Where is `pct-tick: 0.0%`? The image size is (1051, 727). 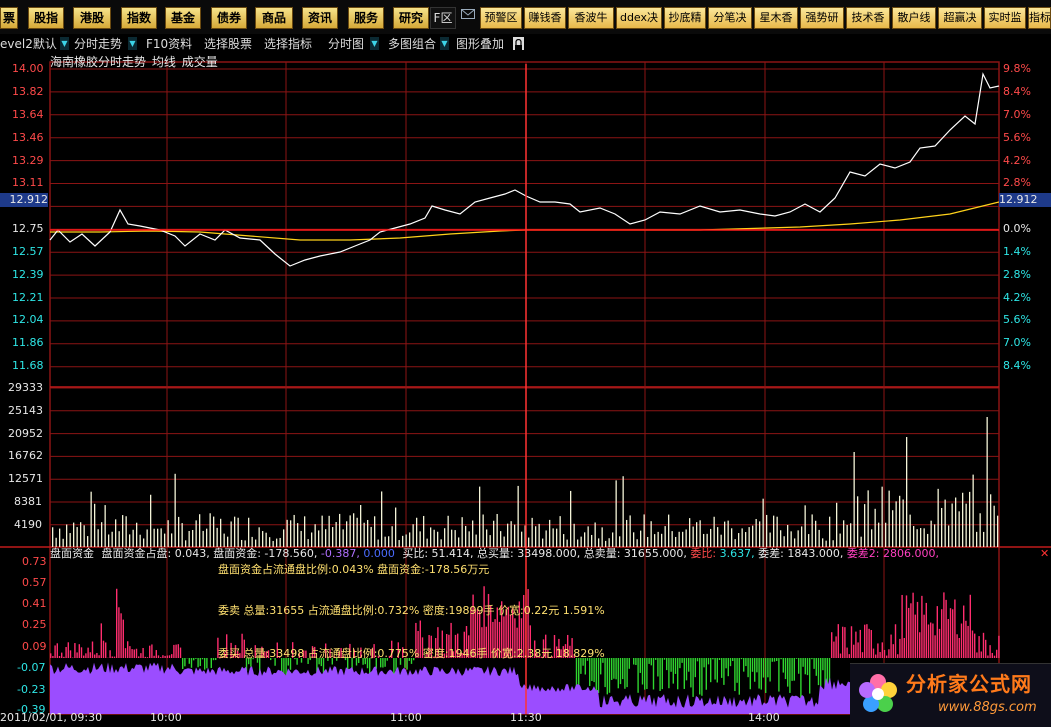 pct-tick: 0.0% is located at coordinates (1017, 229).